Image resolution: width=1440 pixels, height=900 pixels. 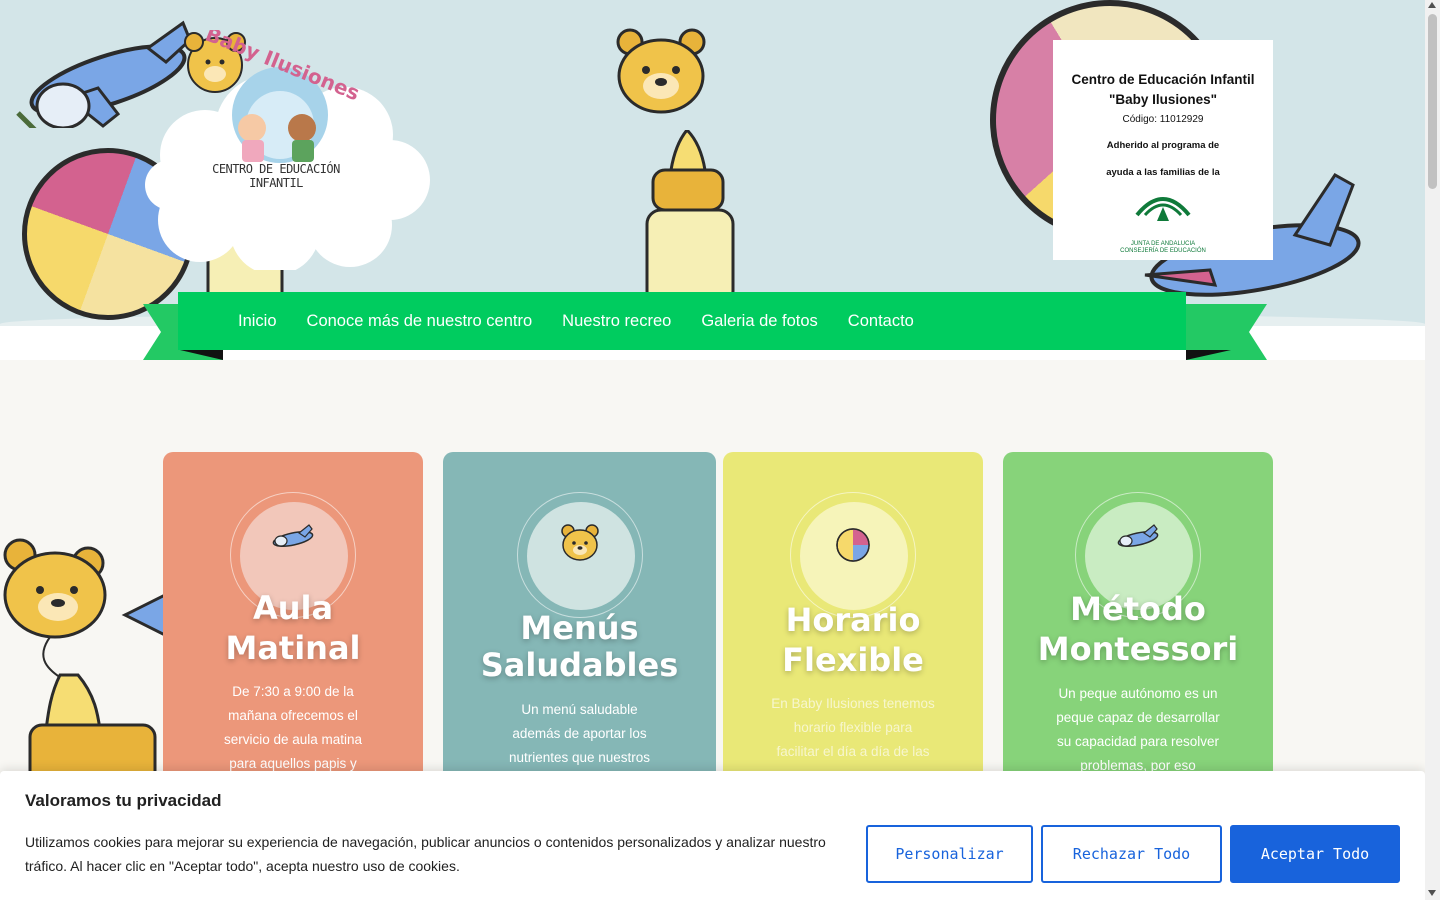 I want to click on card-title-line1: Método, so click(x=1138, y=609).